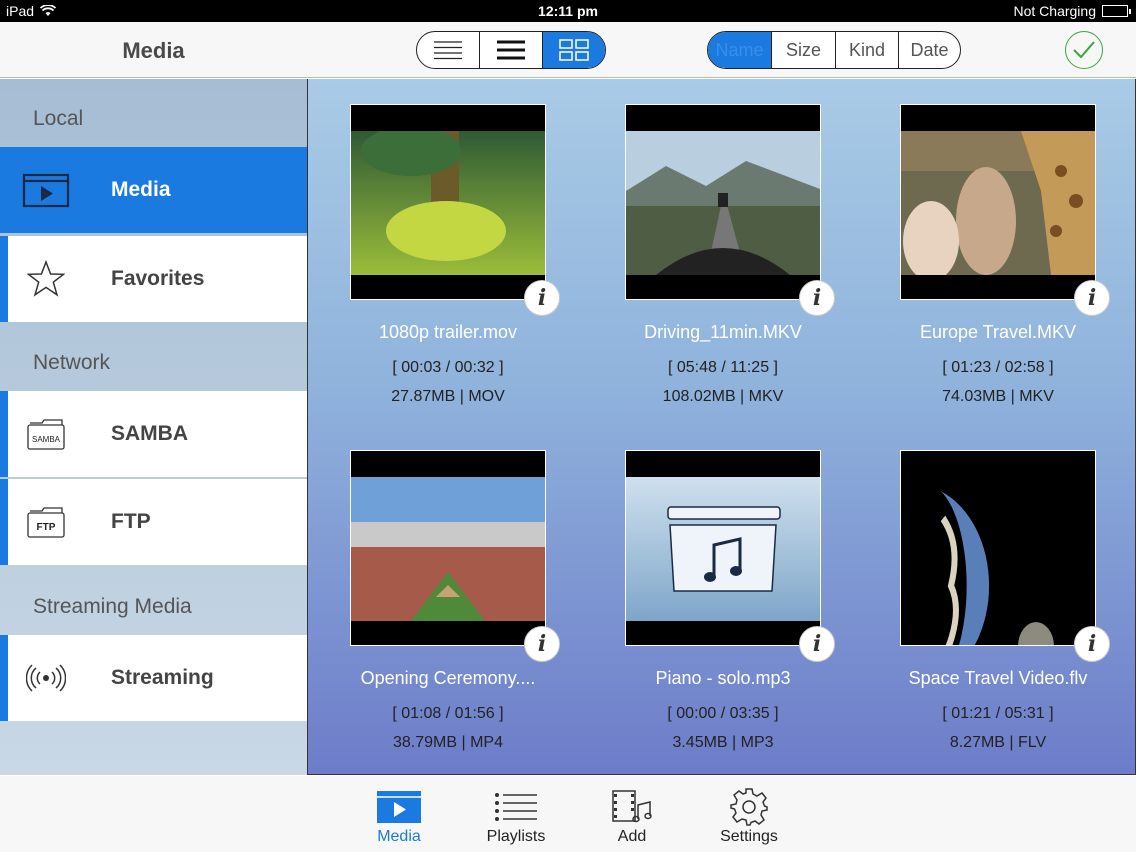  Describe the element at coordinates (516, 807) in the screenshot. I see `list-icon` at that location.